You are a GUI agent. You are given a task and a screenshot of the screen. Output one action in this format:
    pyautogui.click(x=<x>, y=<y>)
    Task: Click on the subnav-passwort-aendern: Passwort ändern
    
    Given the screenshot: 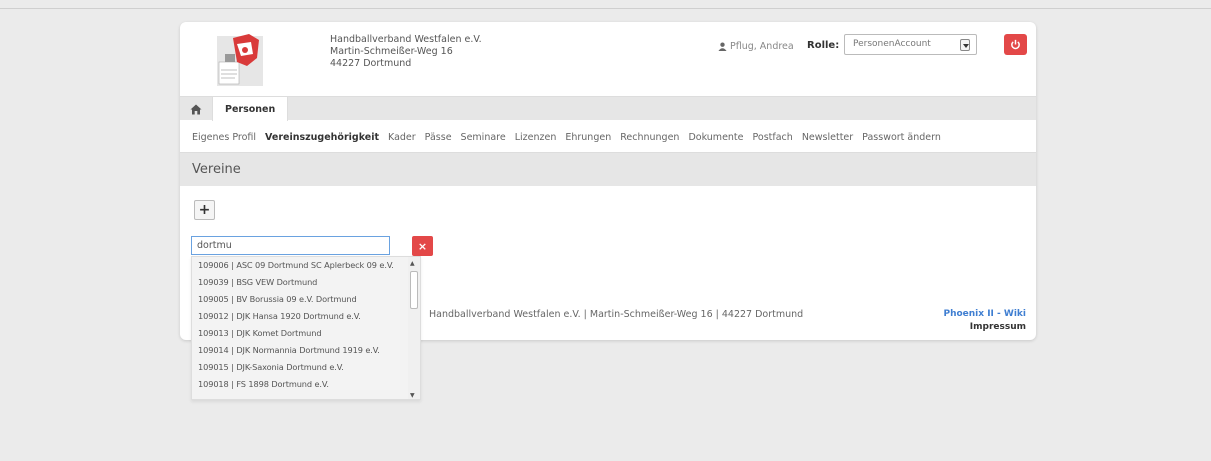 What is the action you would take?
    pyautogui.click(x=901, y=137)
    